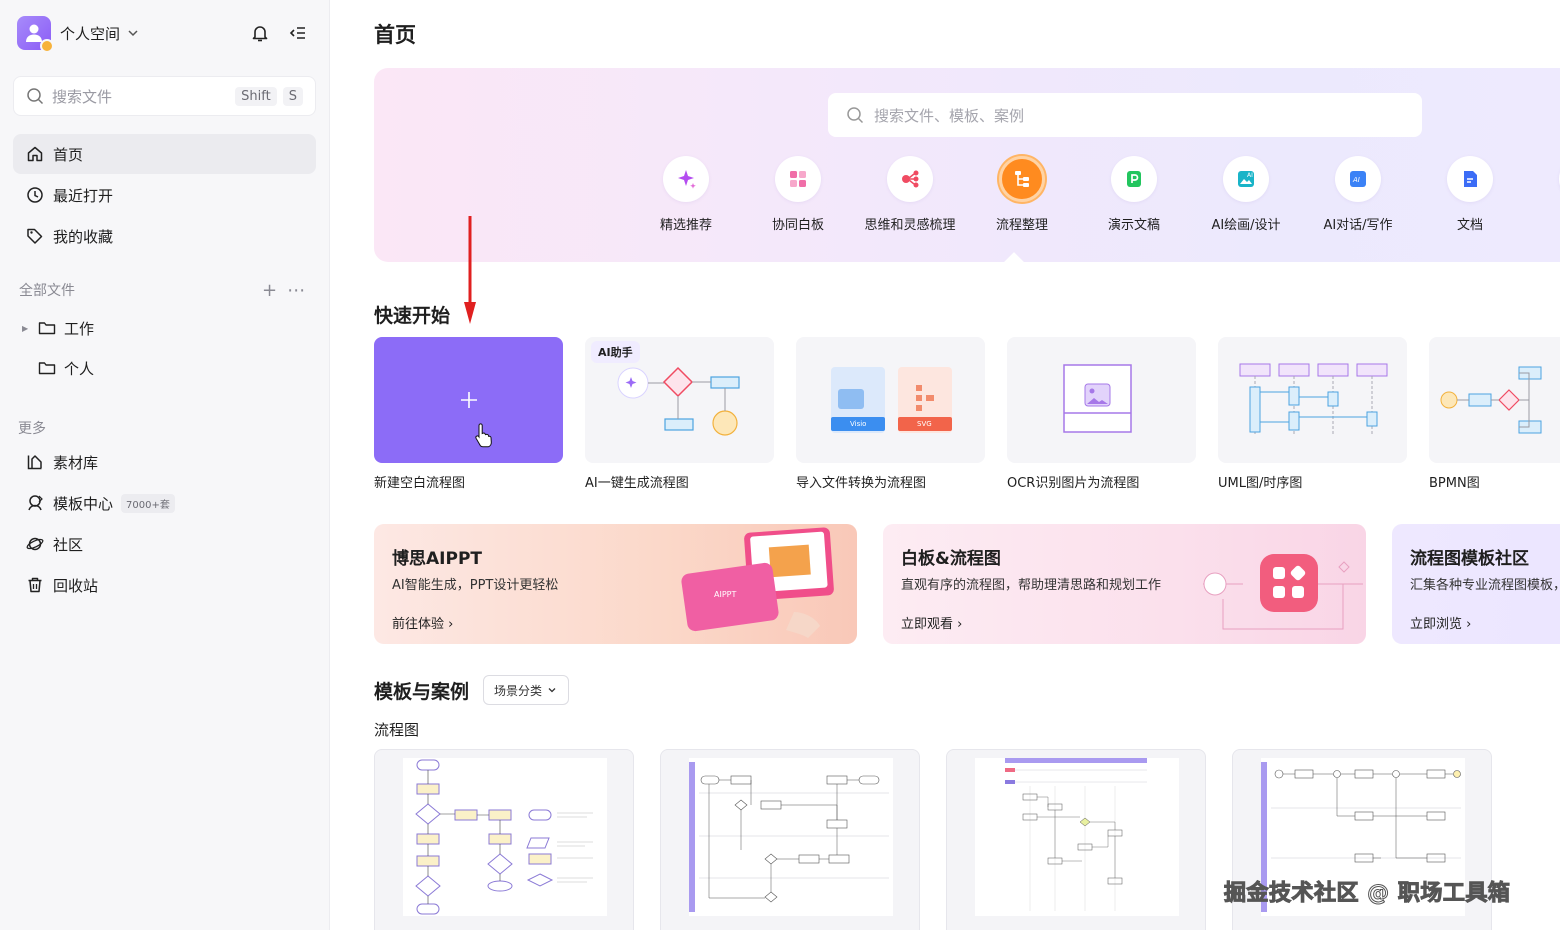  I want to click on nav-item-label: 我的收藏, so click(83, 236).